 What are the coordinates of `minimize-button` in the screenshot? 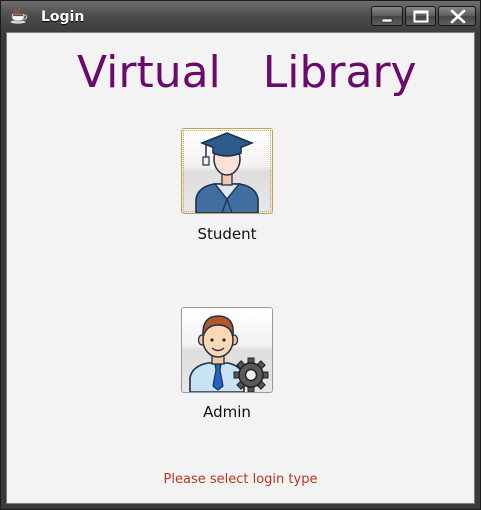 It's located at (387, 16).